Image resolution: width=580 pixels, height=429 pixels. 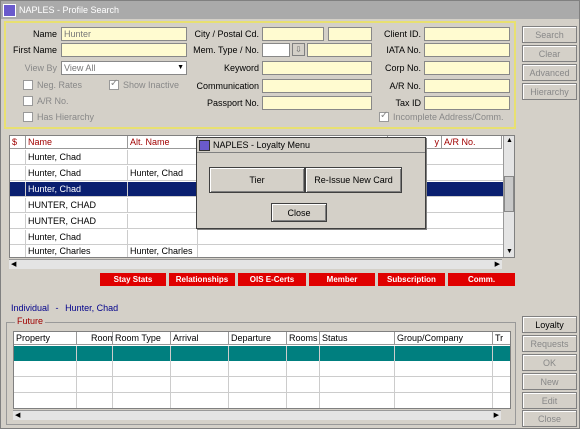 I want to click on postal-code-input, so click(x=350, y=34).